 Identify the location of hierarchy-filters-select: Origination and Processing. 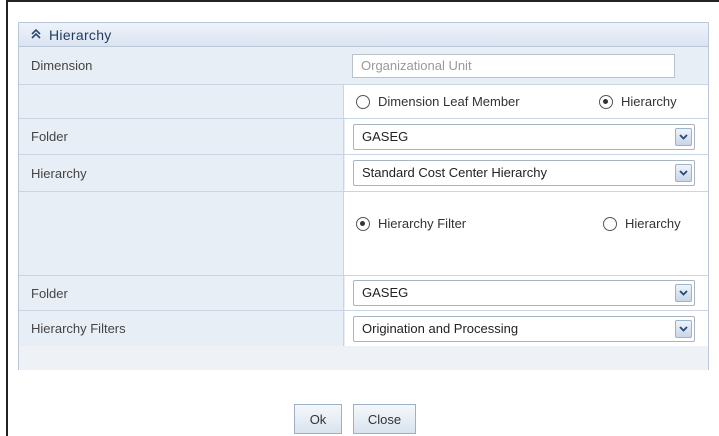
(524, 329).